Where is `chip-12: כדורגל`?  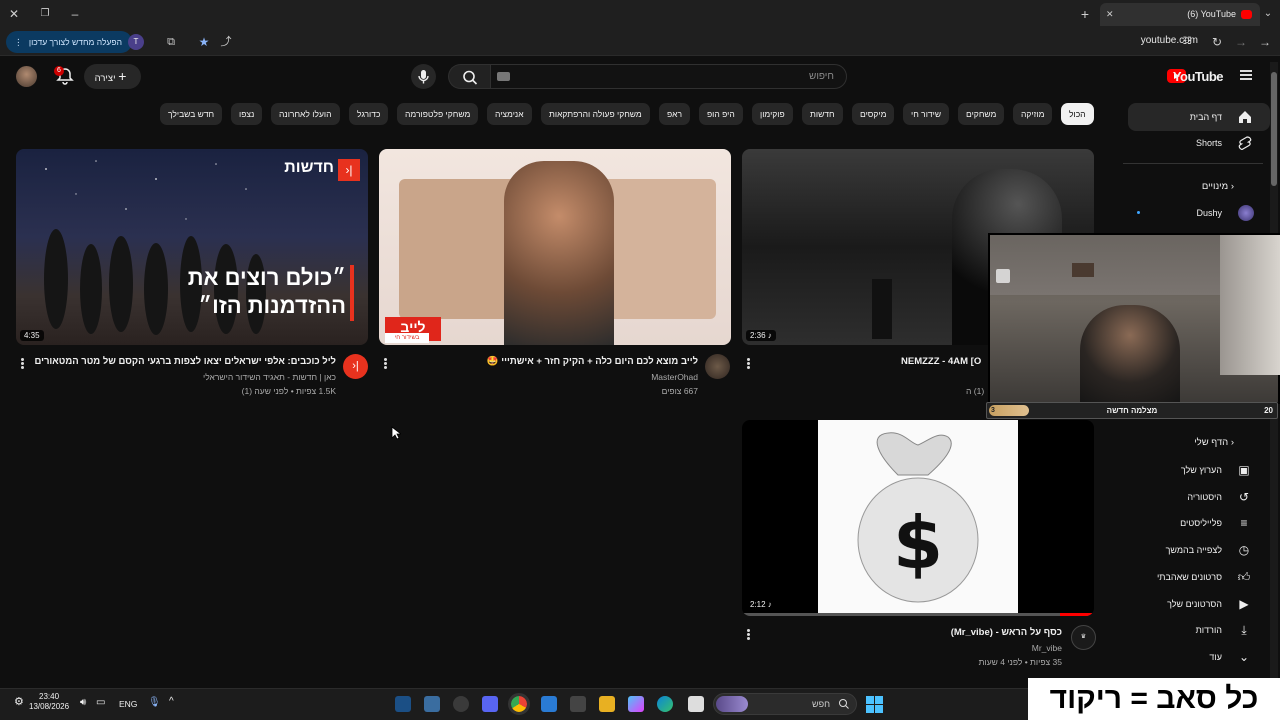 chip-12: כדורגל is located at coordinates (369, 114).